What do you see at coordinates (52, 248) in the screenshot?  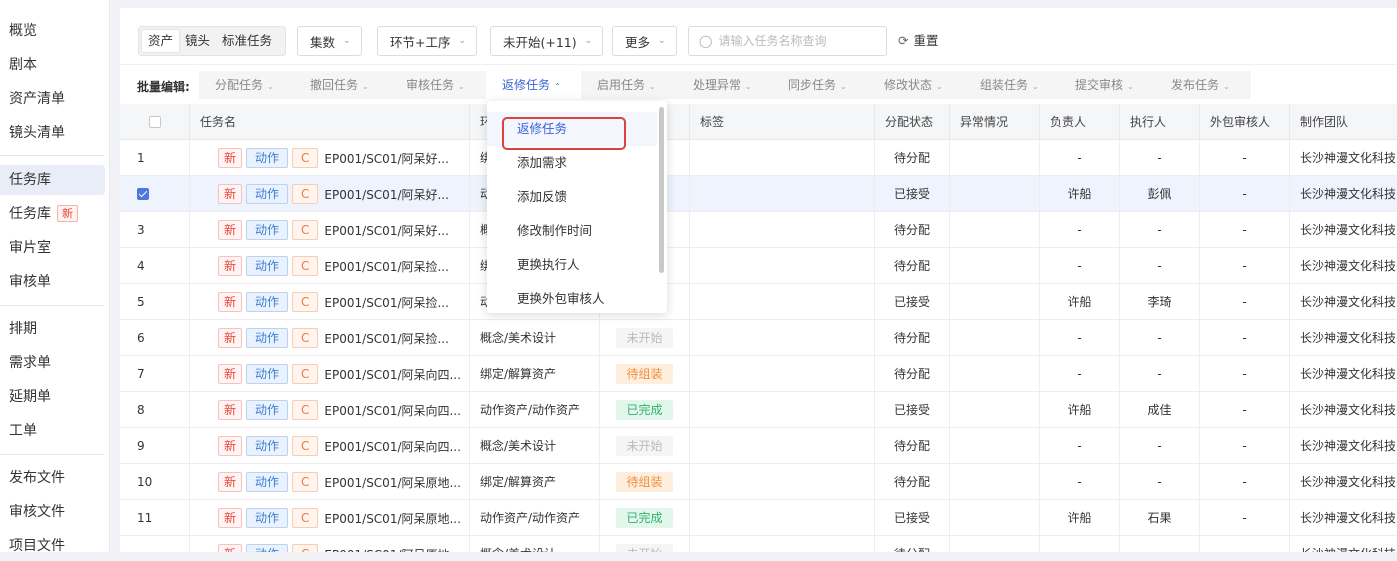 I see `nav-review-room: 审片室` at bounding box center [52, 248].